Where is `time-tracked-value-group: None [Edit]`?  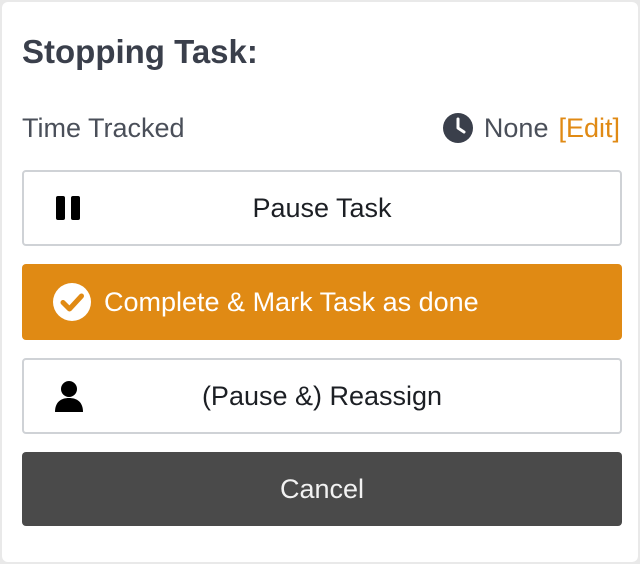
time-tracked-value-group: None [Edit] is located at coordinates (531, 128).